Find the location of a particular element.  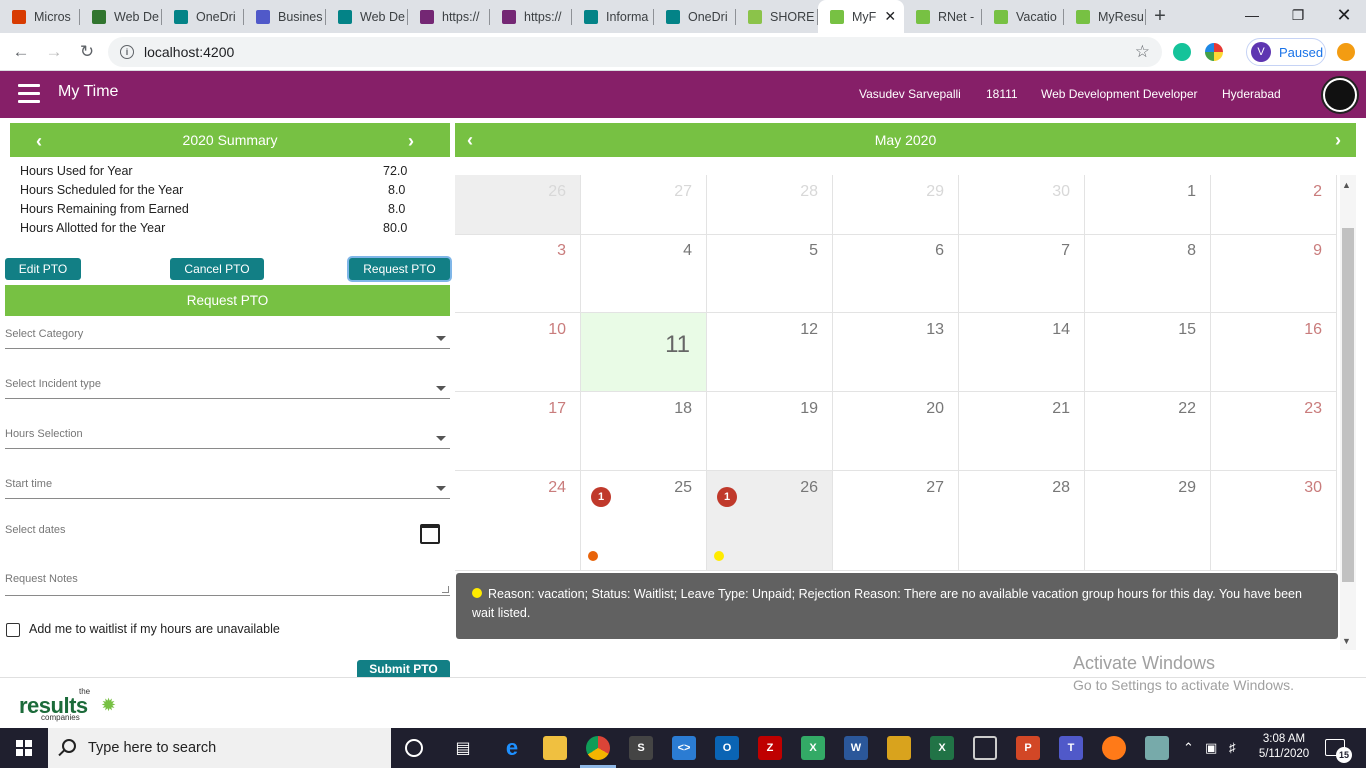

file-explorer-icon is located at coordinates (555, 748).